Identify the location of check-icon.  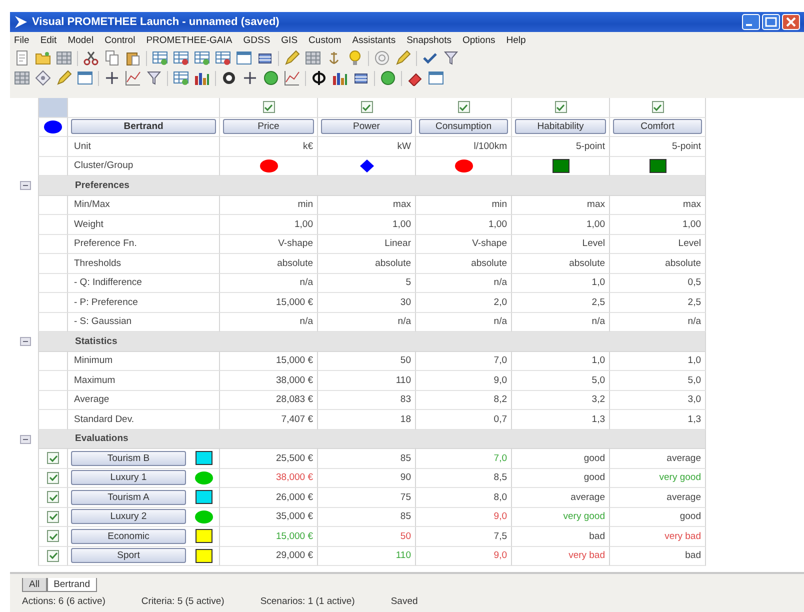
(430, 58).